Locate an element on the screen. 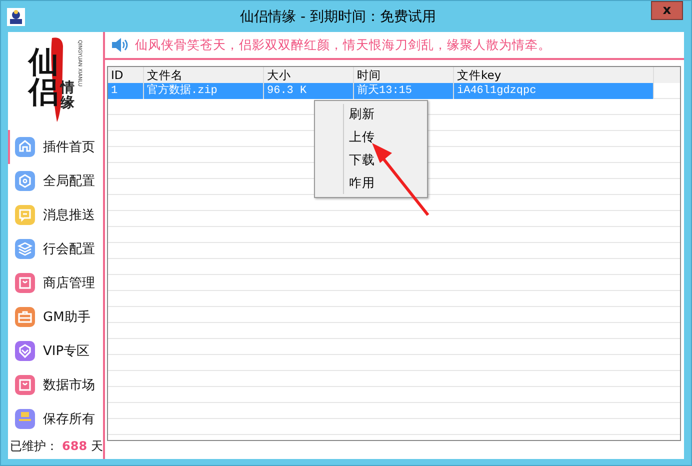  table-cell: 1 is located at coordinates (126, 91).